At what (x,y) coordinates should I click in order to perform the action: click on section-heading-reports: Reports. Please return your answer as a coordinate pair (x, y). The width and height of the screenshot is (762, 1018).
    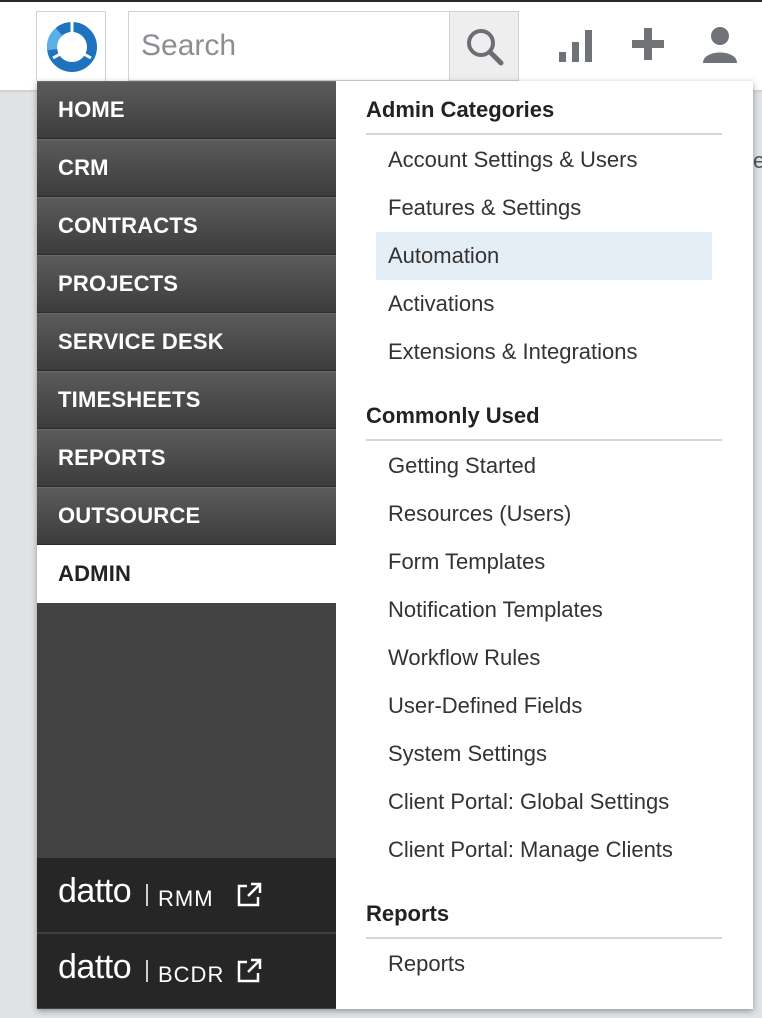
    Looking at the image, I should click on (544, 919).